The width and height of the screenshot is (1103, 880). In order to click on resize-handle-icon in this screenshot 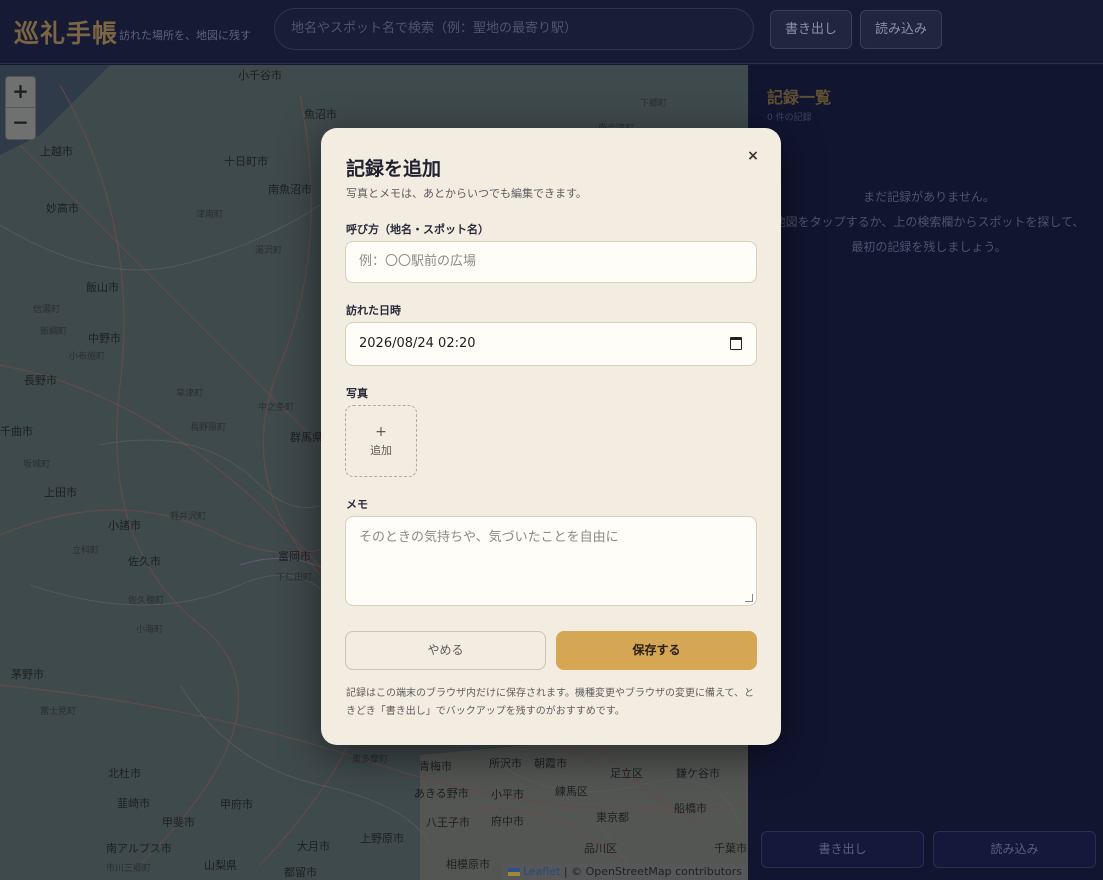, I will do `click(749, 598)`.